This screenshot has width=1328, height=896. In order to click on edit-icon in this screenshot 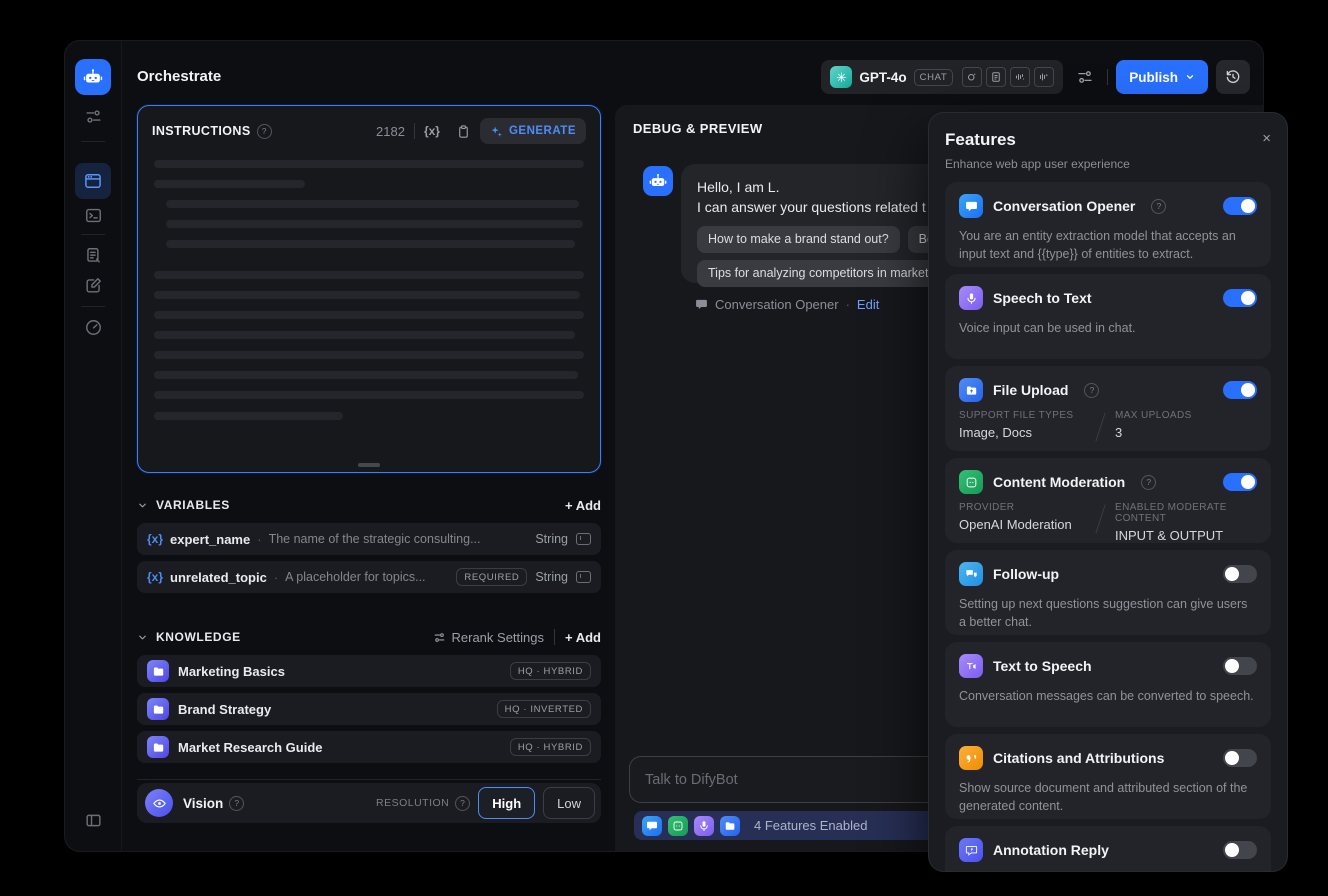, I will do `click(93, 285)`.